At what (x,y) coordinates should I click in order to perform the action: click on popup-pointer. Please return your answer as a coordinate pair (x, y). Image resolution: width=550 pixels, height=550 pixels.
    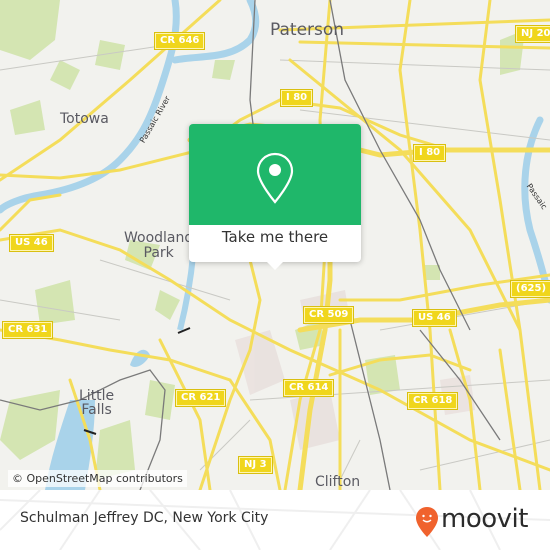
    Looking at the image, I should click on (275, 265).